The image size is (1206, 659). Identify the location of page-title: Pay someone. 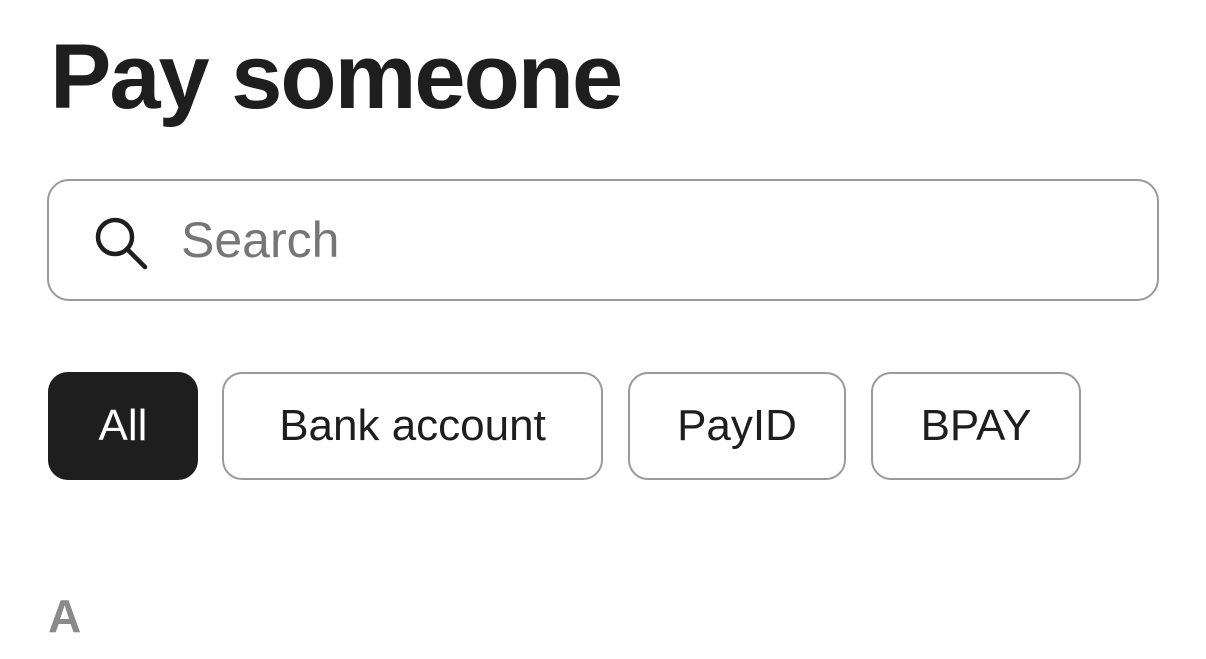
(336, 77).